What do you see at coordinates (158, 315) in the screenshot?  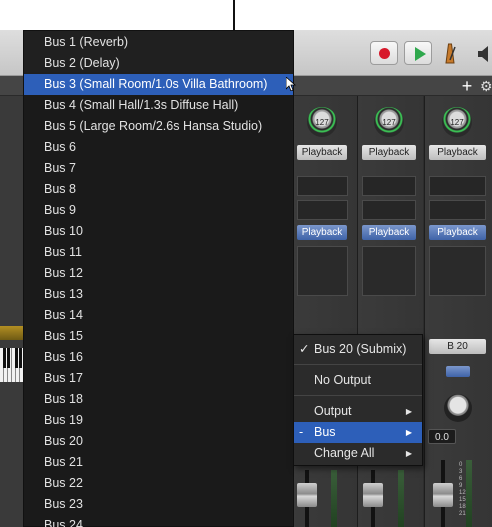 I see `bus-menu-item: Bus 14` at bounding box center [158, 315].